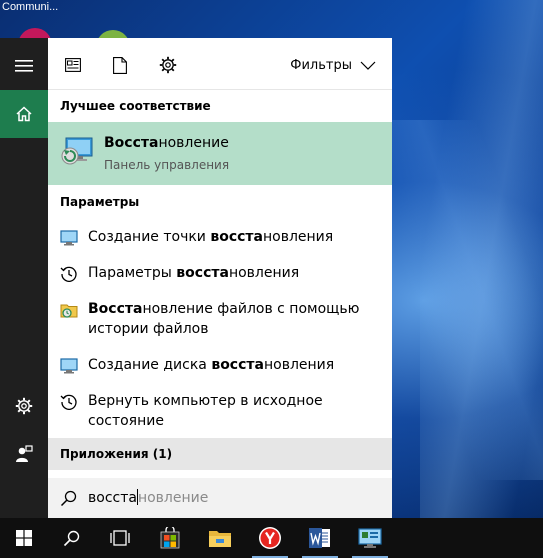 This screenshot has height=558, width=543. I want to click on document-icon, so click(120, 65).